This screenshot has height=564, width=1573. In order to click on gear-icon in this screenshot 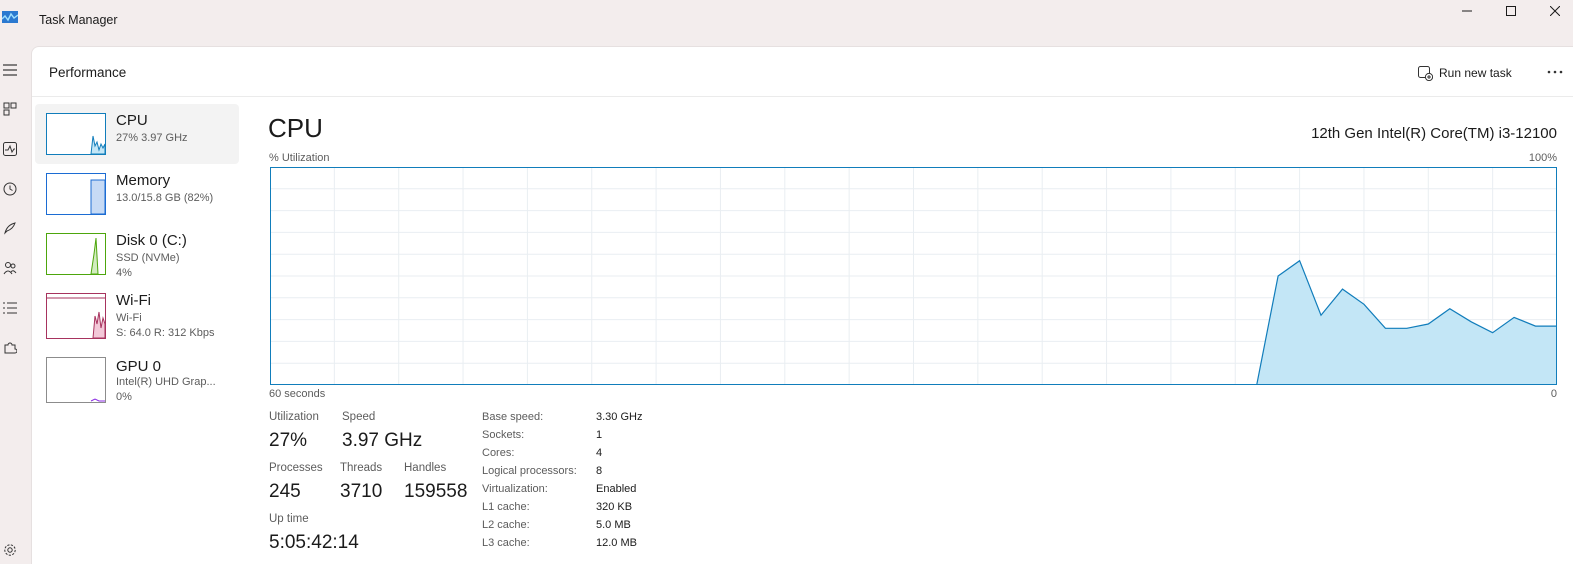, I will do `click(10, 550)`.